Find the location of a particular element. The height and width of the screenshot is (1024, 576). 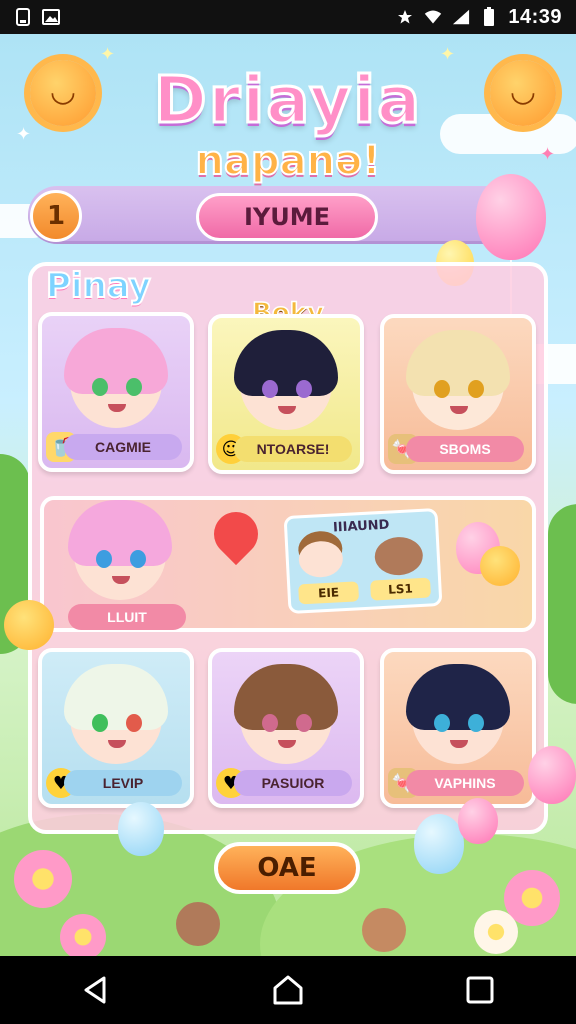

status-bar: 14:39 is located at coordinates (288, 17).